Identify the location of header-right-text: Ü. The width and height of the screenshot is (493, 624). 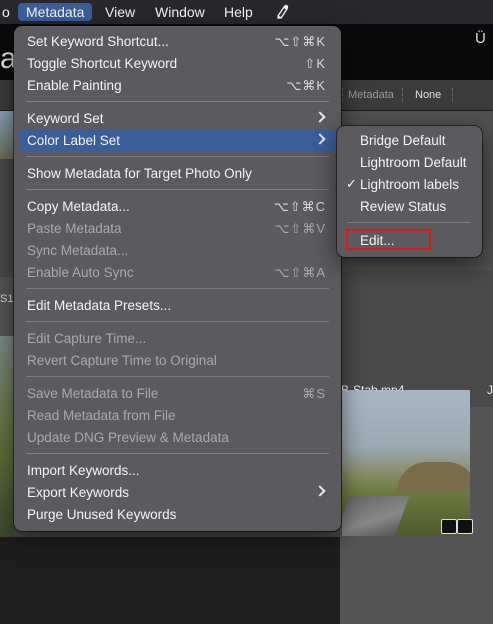
(480, 38).